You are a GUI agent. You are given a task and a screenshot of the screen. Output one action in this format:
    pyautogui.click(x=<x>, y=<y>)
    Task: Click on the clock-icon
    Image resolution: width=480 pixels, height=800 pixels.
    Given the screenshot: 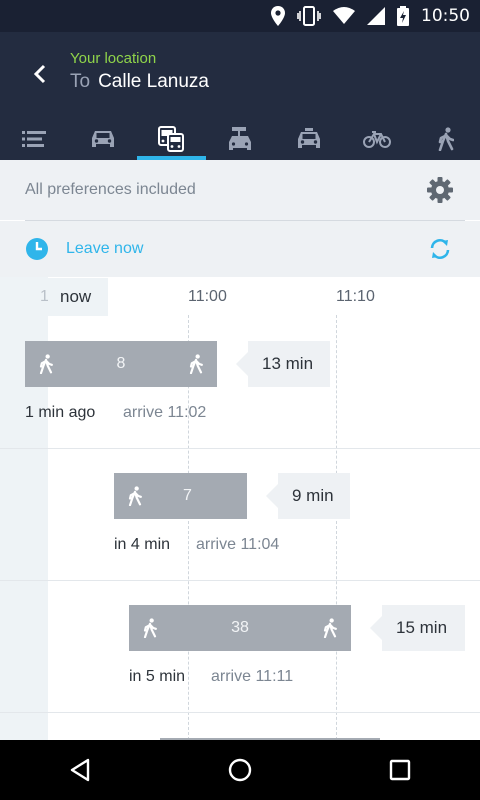 What is the action you would take?
    pyautogui.click(x=37, y=249)
    